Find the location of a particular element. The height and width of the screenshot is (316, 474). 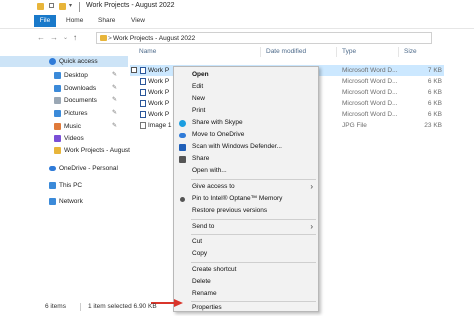

star-icon is located at coordinates (52, 61).